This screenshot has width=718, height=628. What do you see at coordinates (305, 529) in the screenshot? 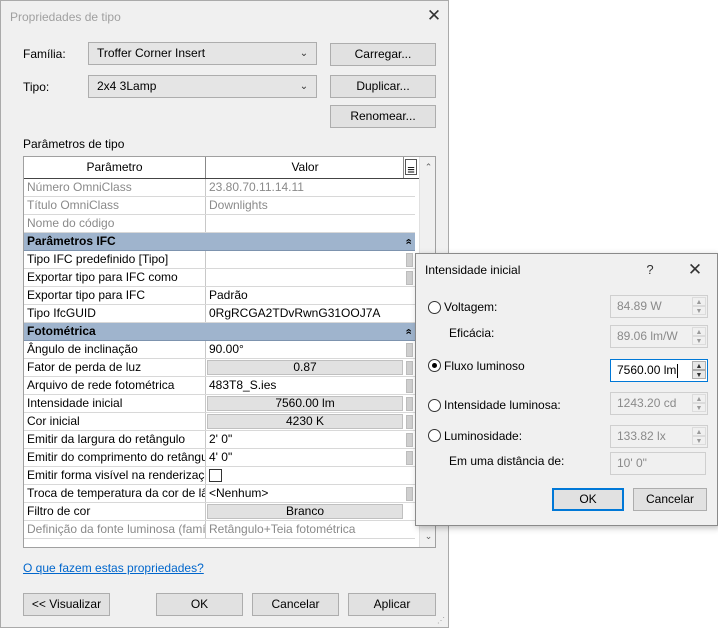
I see `param-value-cell: Retângulo+Teia fotométrica` at bounding box center [305, 529].